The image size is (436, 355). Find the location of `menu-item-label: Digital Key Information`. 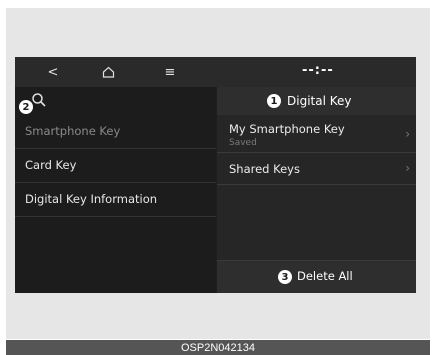

menu-item-label: Digital Key Information is located at coordinates (91, 199).